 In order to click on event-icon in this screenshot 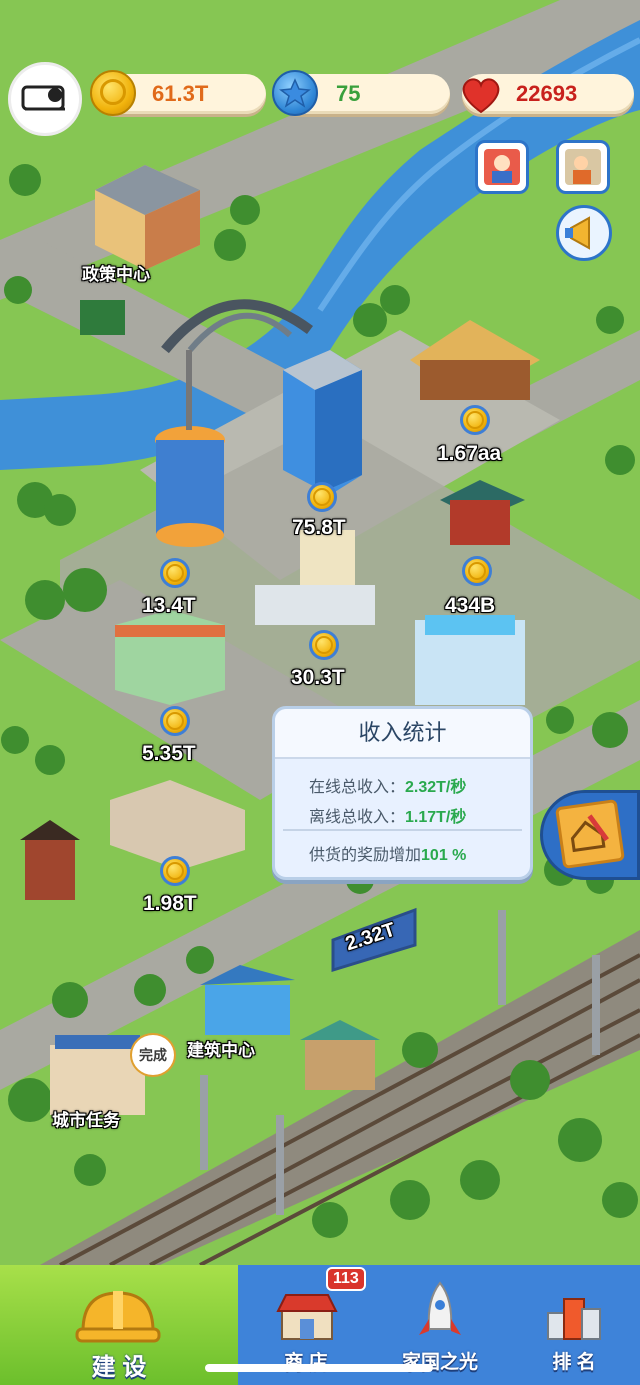, I will do `click(502, 167)`.